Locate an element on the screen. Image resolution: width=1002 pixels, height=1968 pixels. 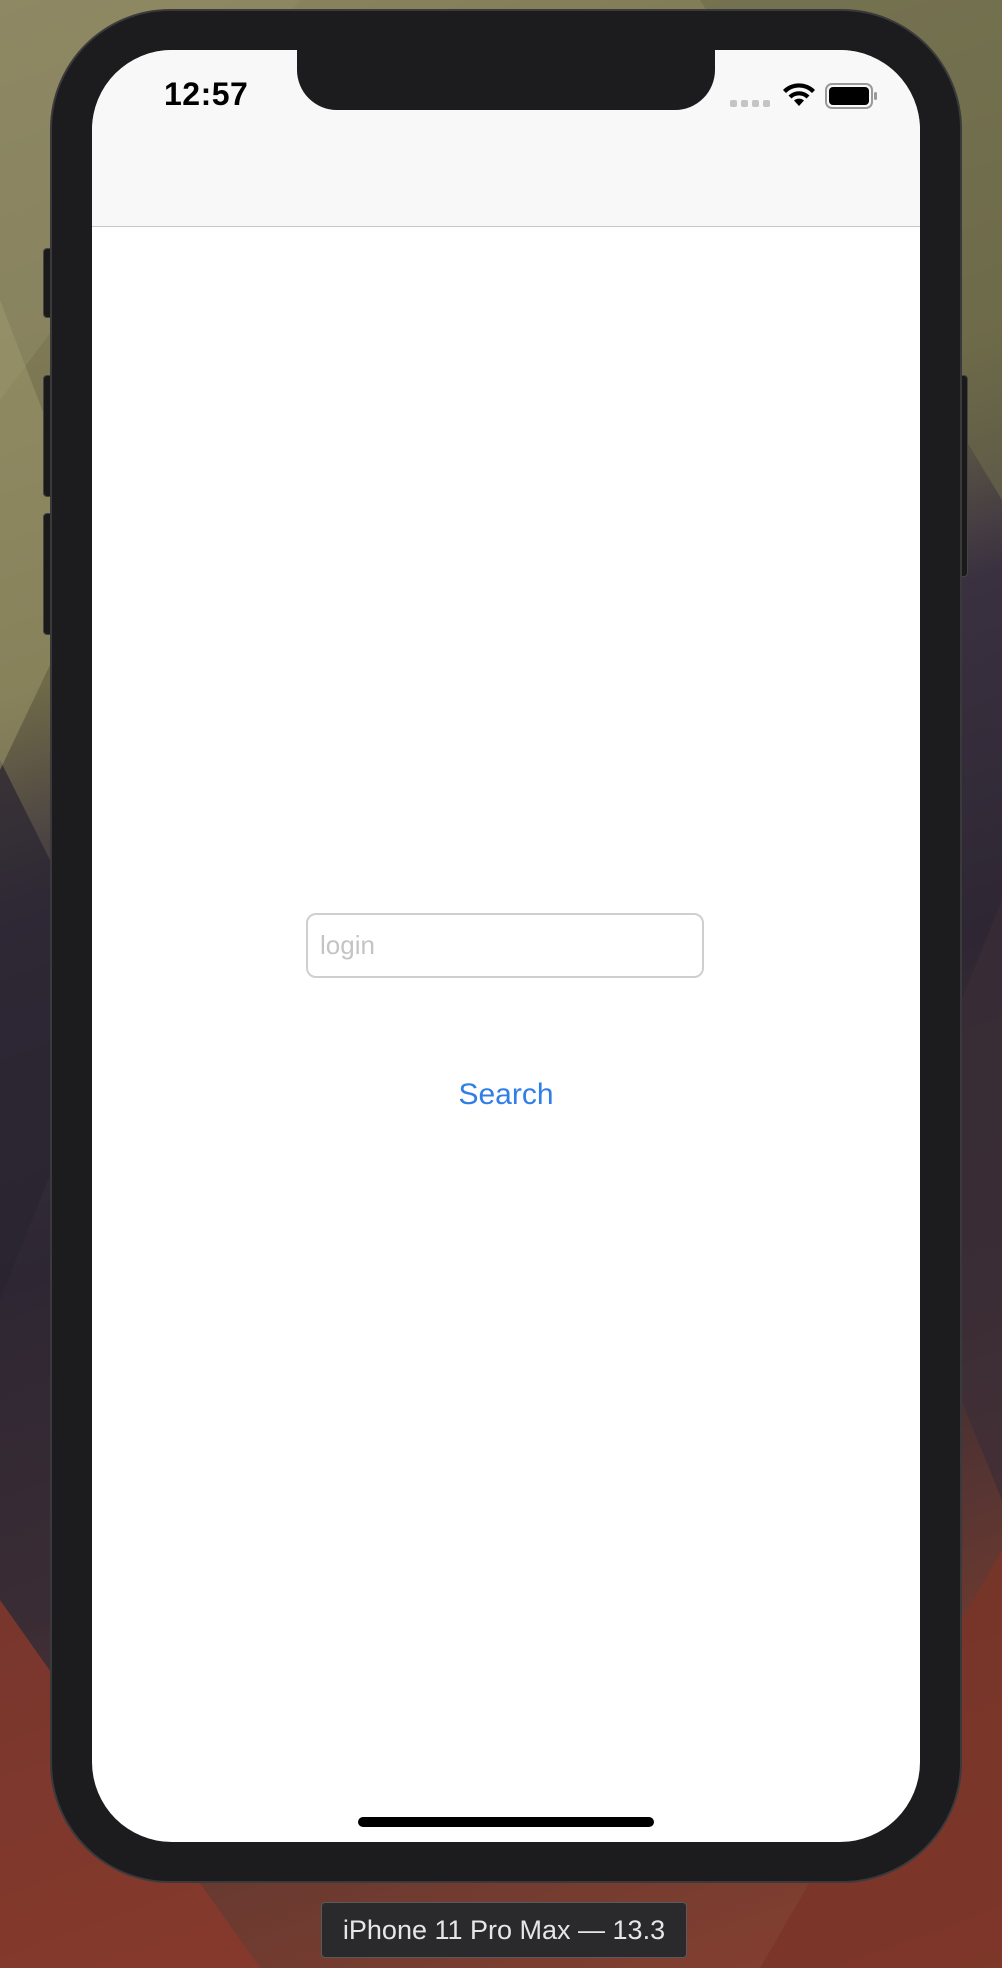
login-input is located at coordinates (505, 945).